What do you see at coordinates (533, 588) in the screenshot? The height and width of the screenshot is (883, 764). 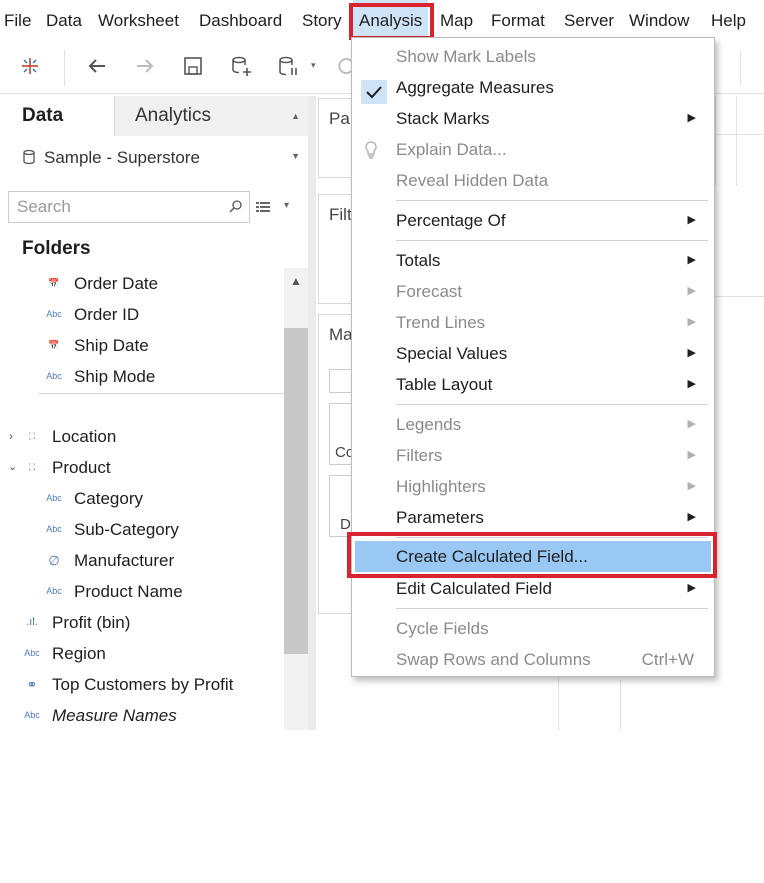 I see `menu-edit-calculated-field: Edit Calculated Field ▶` at bounding box center [533, 588].